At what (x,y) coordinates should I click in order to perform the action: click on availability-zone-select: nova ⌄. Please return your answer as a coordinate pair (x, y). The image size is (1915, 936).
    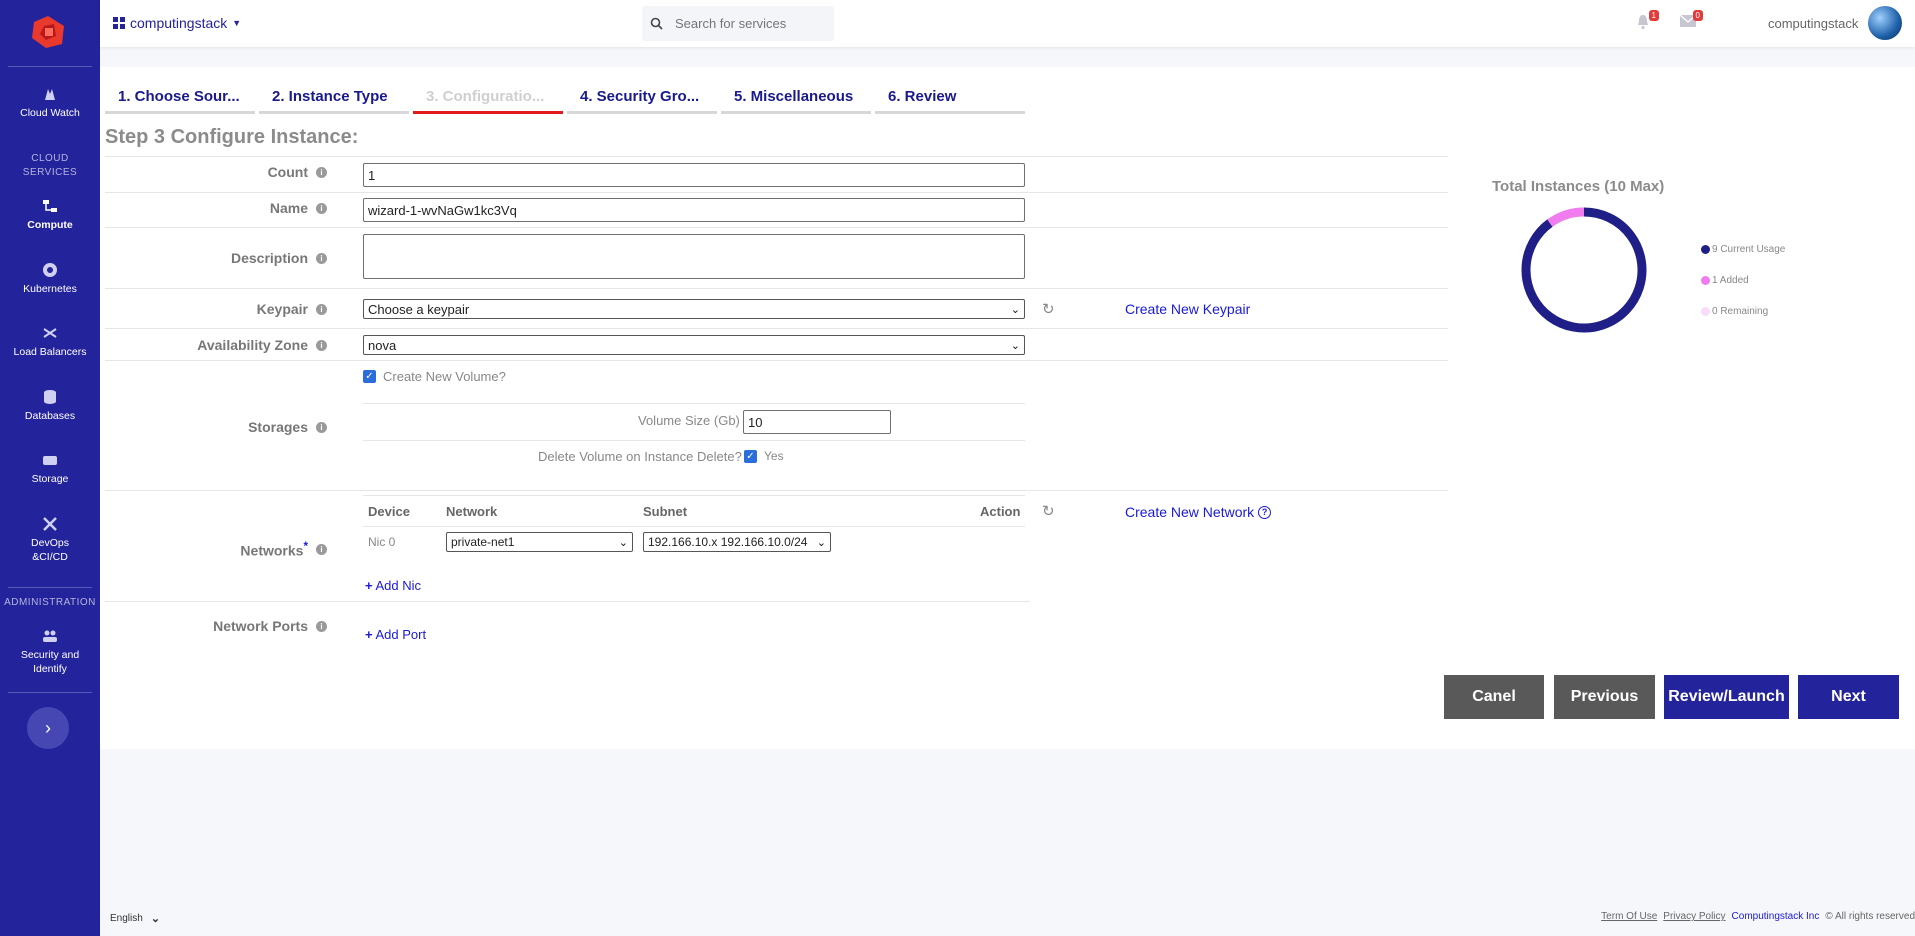
    Looking at the image, I should click on (694, 345).